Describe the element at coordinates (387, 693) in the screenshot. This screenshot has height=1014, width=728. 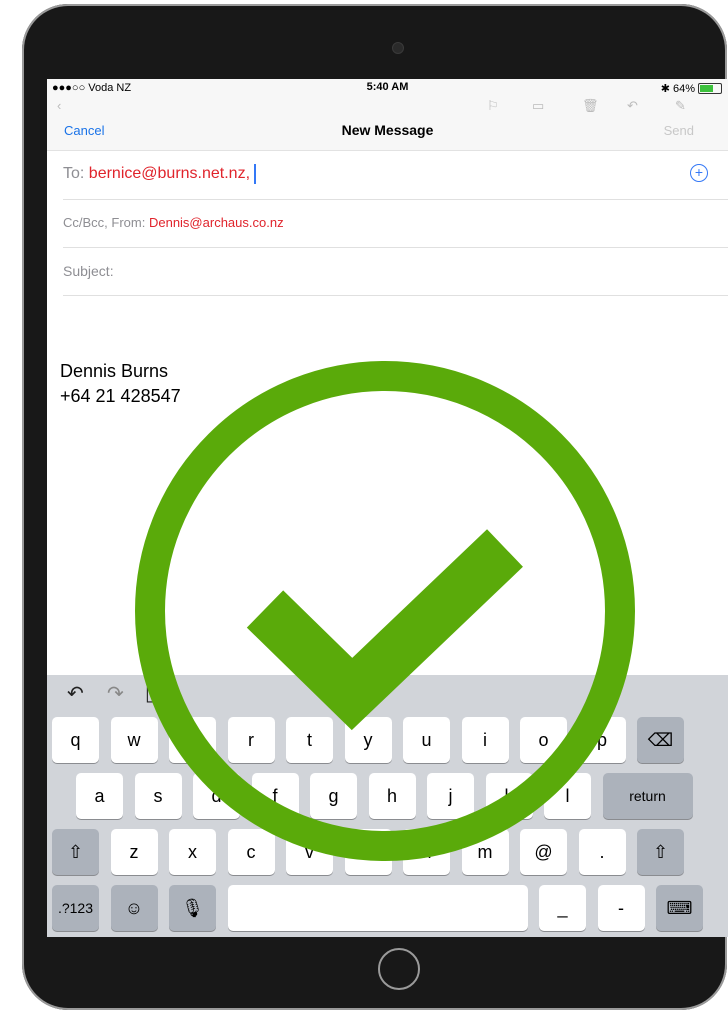
I see `keyboard-toolbar: ↶ ↷ ▯` at that location.